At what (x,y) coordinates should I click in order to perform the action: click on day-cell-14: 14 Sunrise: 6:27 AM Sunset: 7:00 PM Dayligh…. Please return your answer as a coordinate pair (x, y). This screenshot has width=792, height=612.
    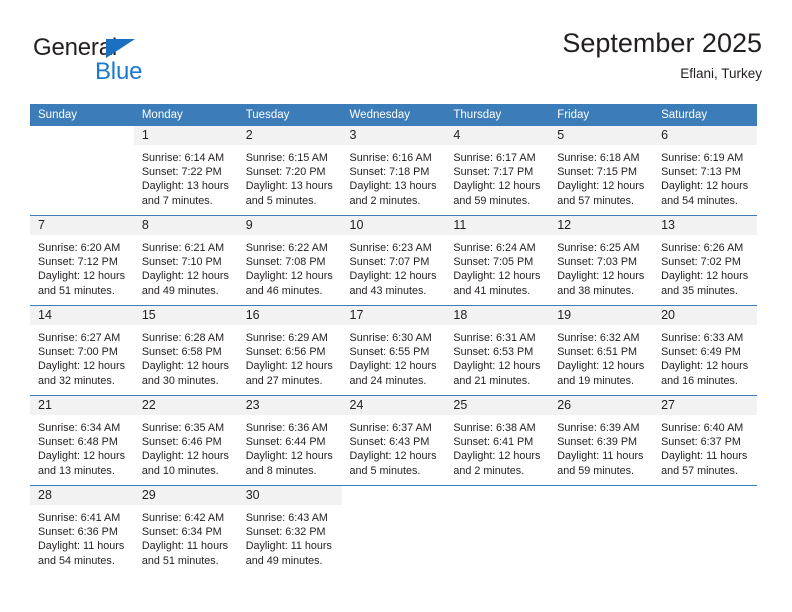
    Looking at the image, I should click on (82, 350).